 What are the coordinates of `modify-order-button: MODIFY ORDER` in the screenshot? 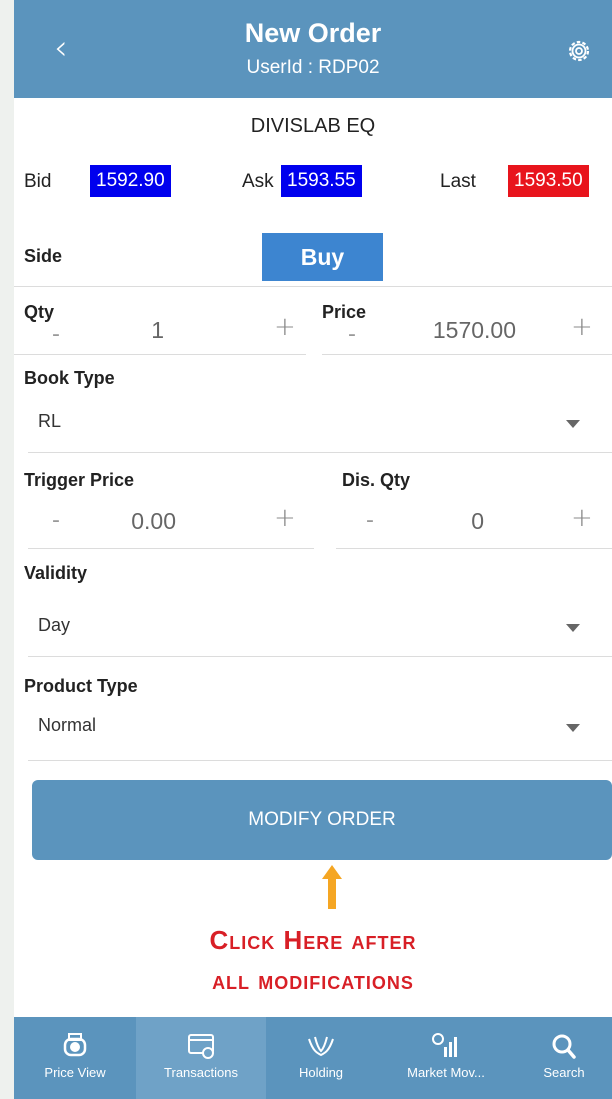 It's located at (322, 820).